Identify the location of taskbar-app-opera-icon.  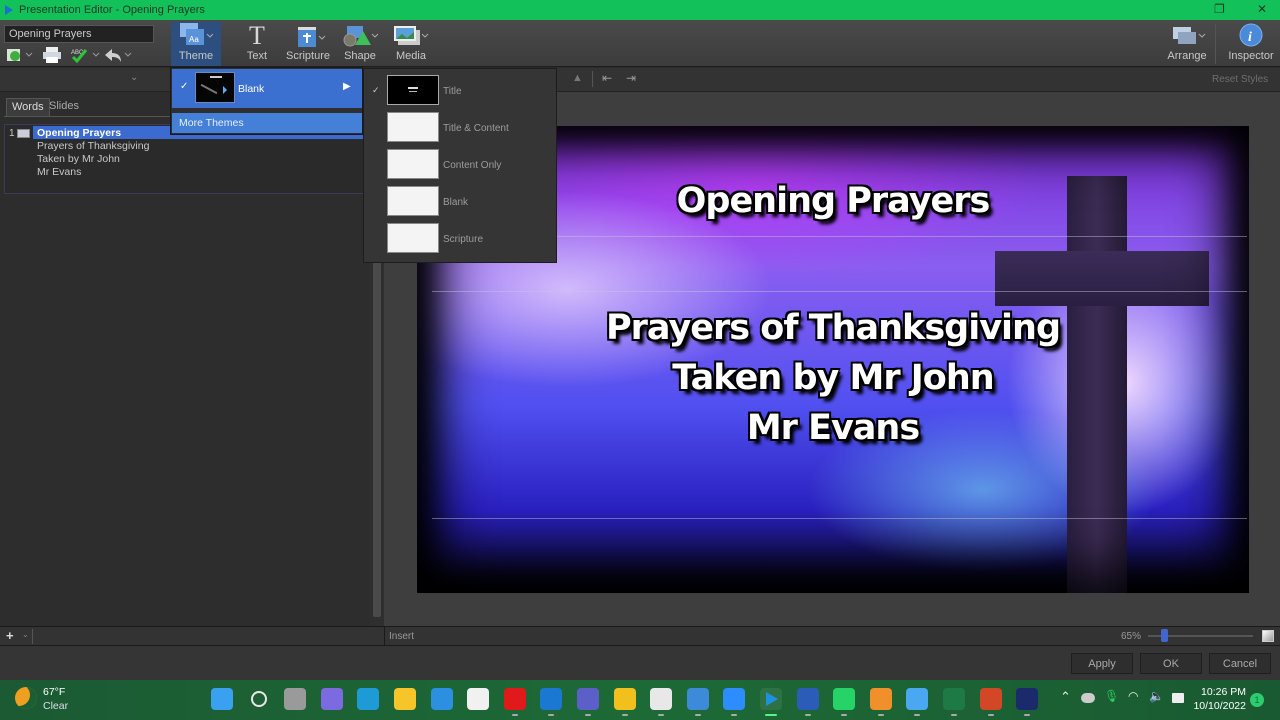
(515, 699).